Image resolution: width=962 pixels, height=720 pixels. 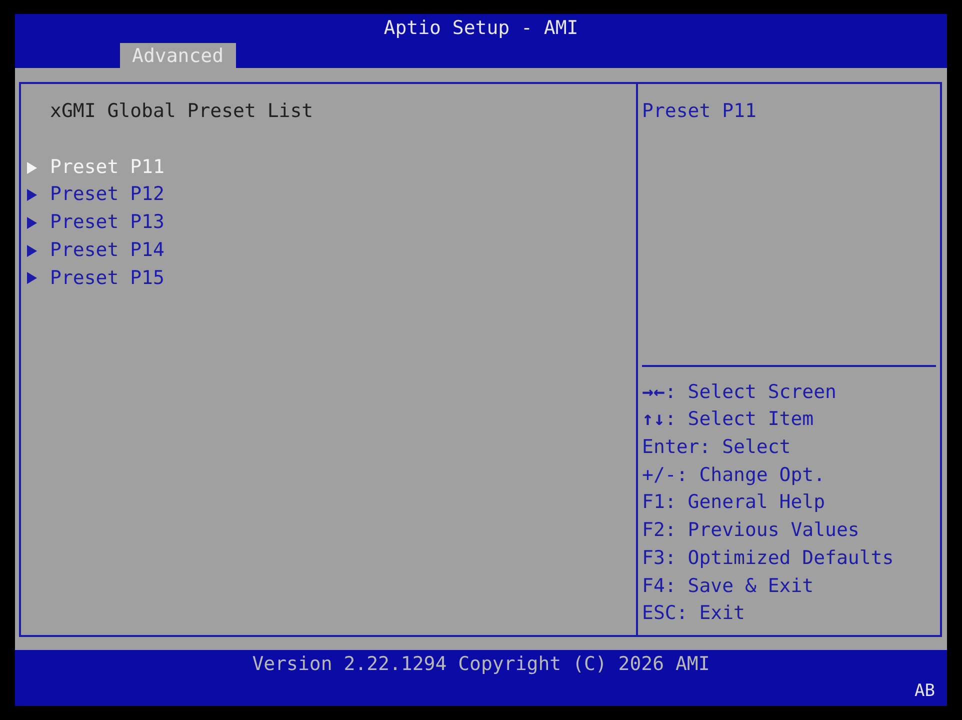 What do you see at coordinates (699, 111) in the screenshot?
I see `help-text: Preset P11` at bounding box center [699, 111].